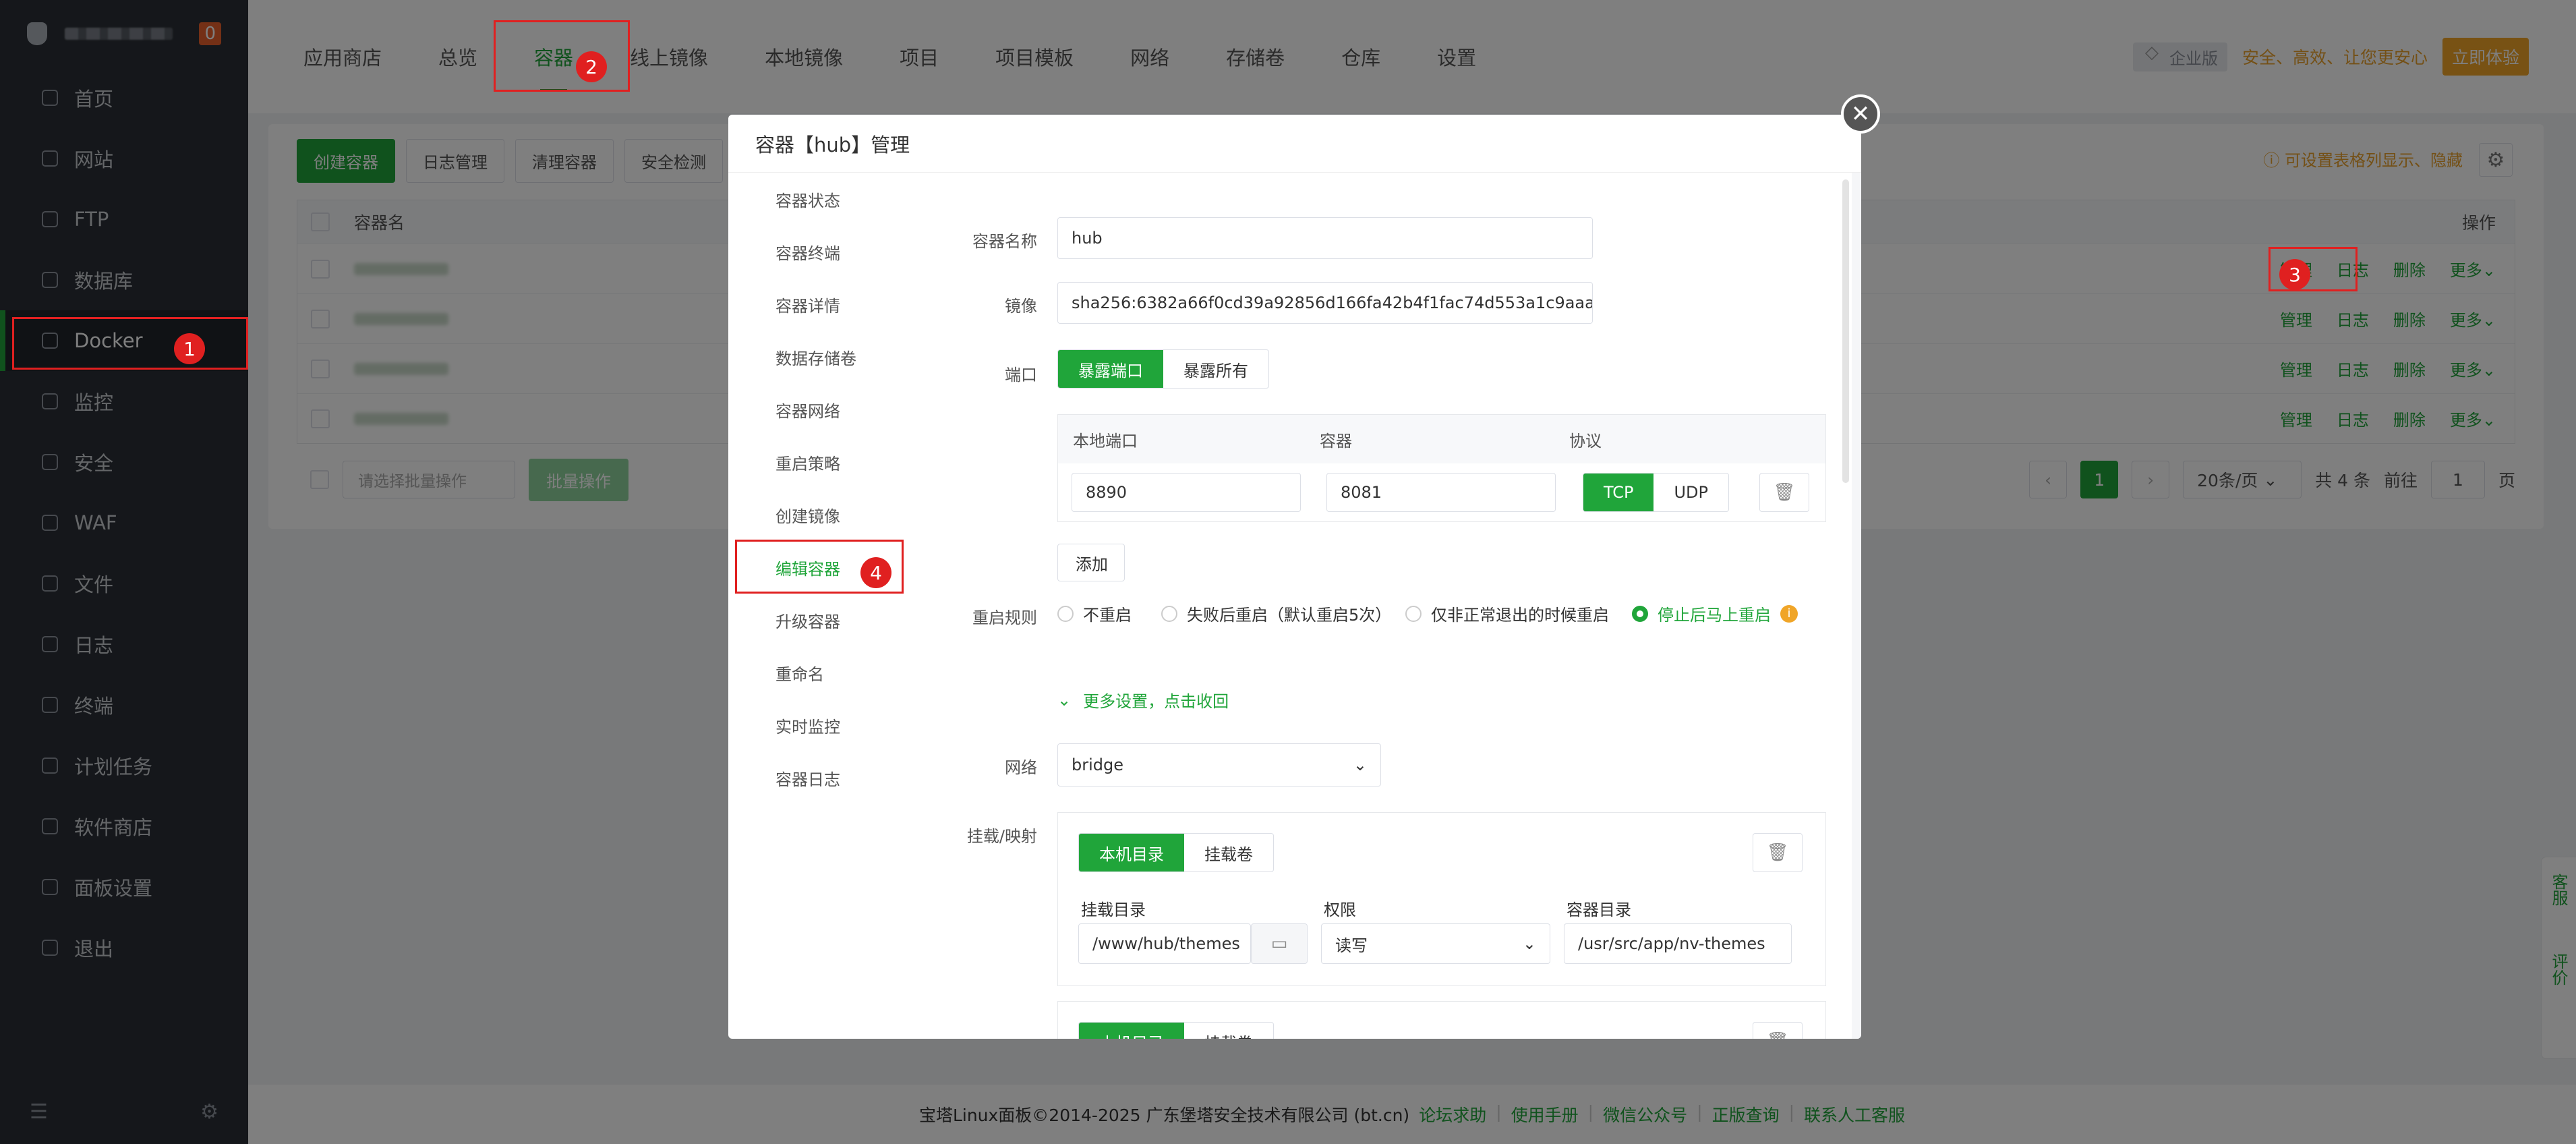 This screenshot has height=1144, width=2576. Describe the element at coordinates (2294, 274) in the screenshot. I see `annotation-number-3: 3` at that location.